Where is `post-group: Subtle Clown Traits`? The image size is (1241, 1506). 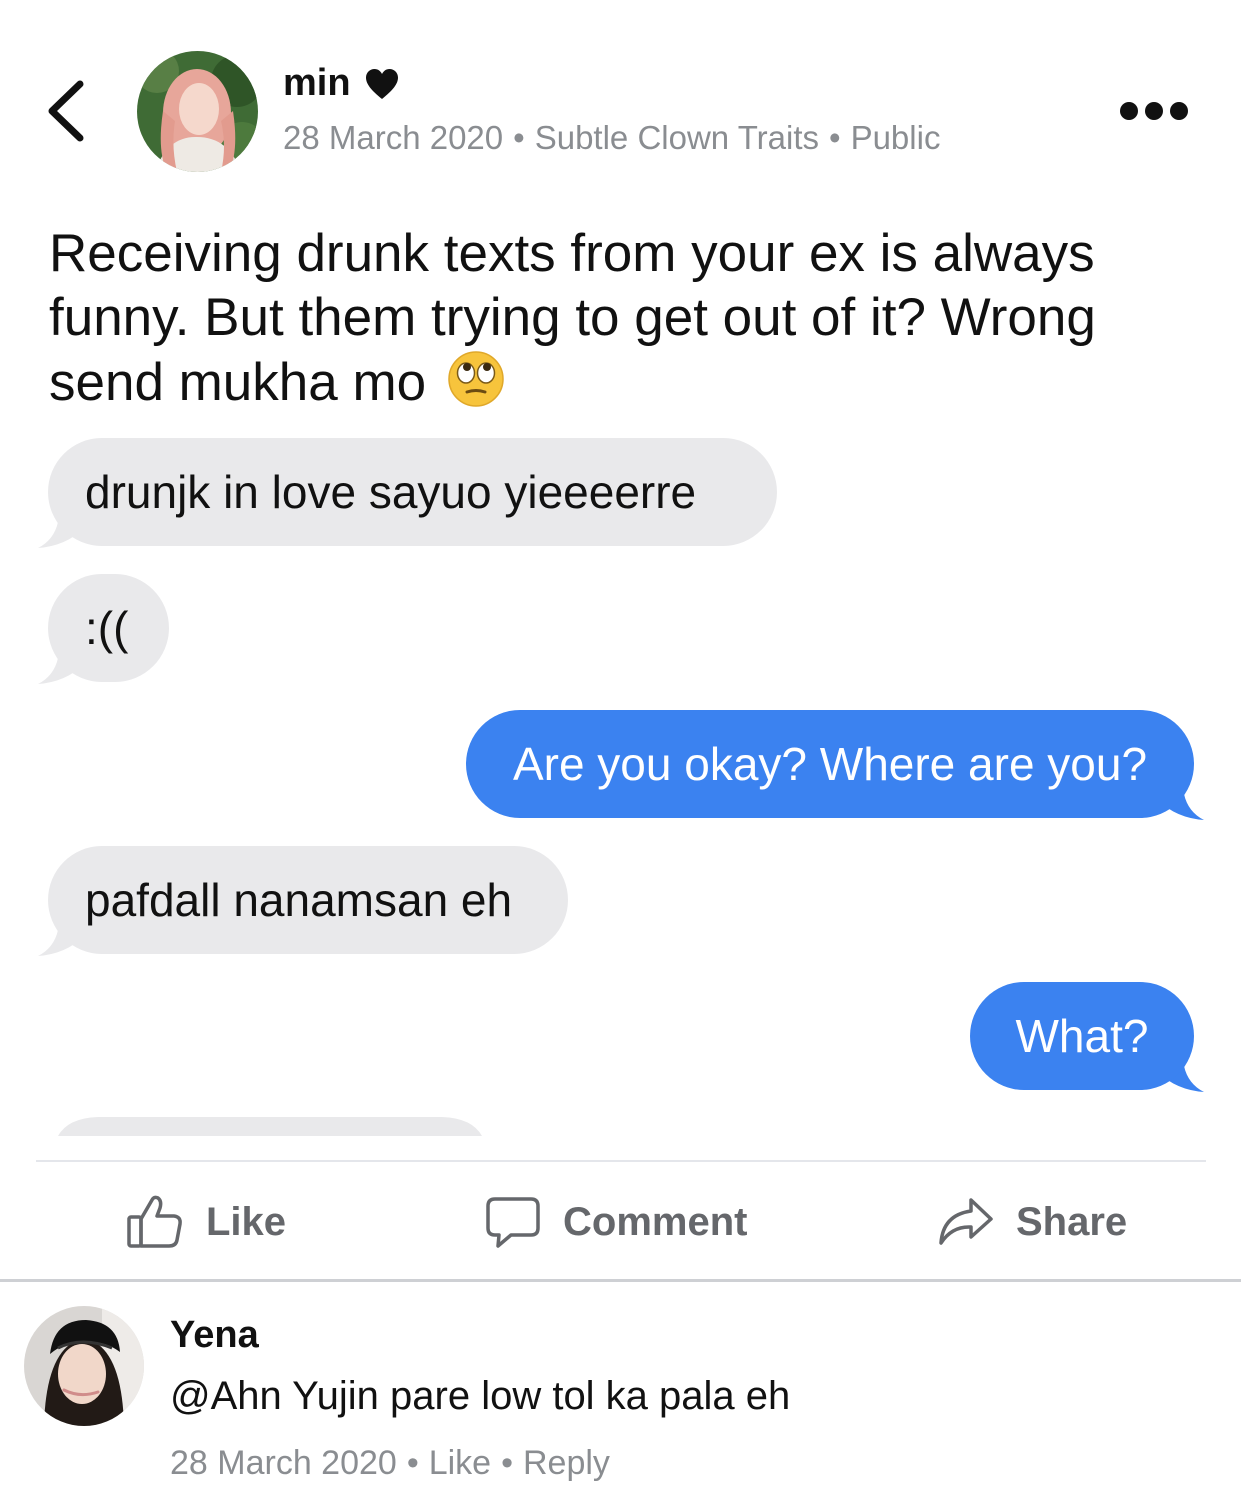 post-group: Subtle Clown Traits is located at coordinates (677, 137).